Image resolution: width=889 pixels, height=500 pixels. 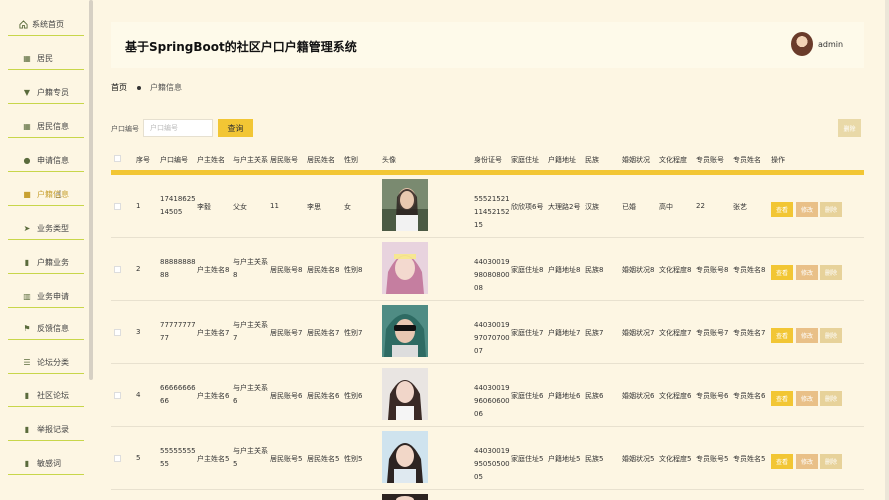 I want to click on cell-index: 2, so click(x=138, y=269).